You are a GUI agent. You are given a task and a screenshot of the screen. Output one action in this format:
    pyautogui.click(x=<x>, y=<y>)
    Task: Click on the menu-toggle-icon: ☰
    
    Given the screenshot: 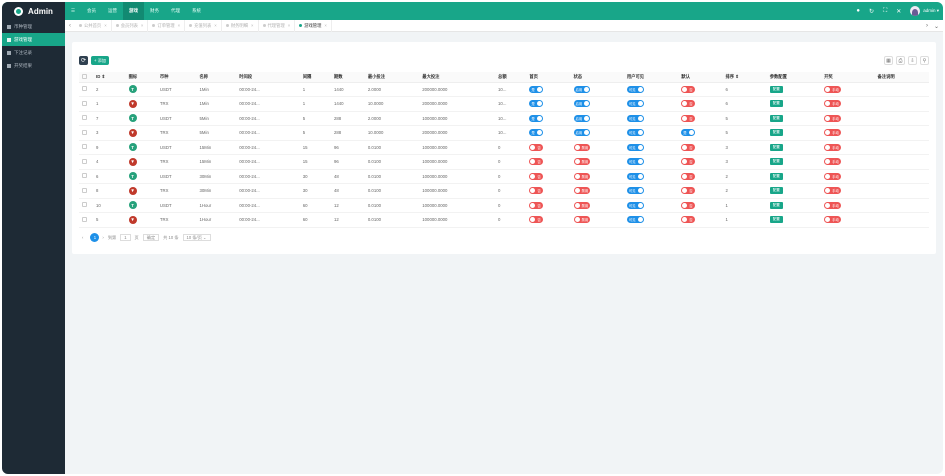 What is the action you would take?
    pyautogui.click(x=73, y=11)
    